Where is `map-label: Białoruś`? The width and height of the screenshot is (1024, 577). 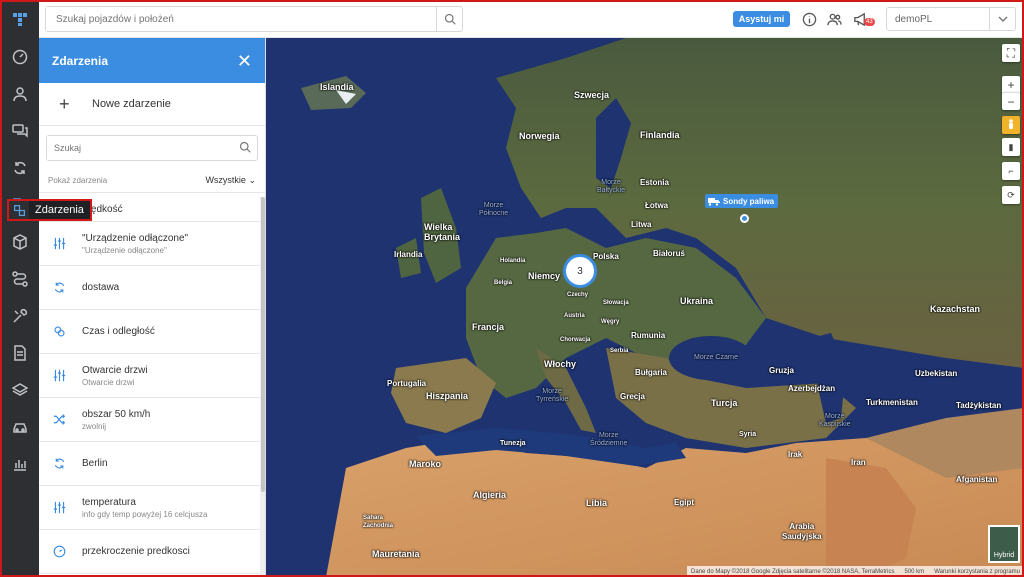 map-label: Białoruś is located at coordinates (669, 253).